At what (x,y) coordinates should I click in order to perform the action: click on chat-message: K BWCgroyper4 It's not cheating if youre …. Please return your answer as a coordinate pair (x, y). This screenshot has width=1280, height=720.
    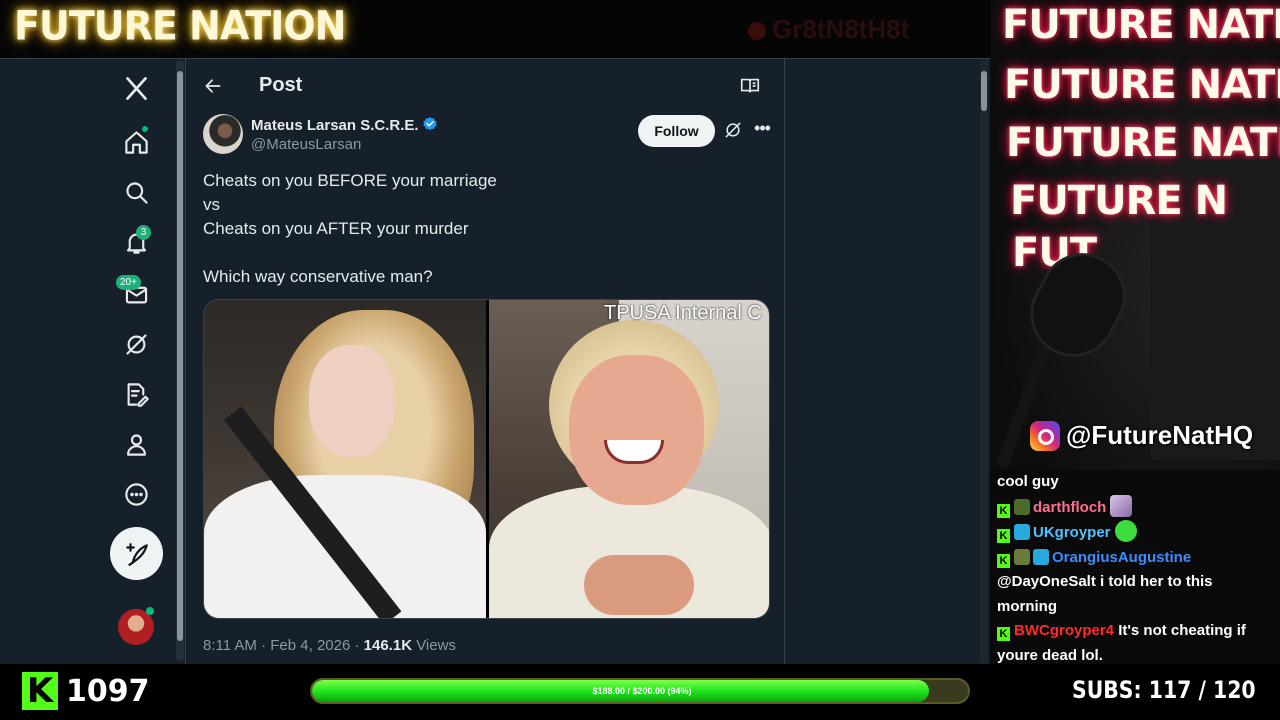
    Looking at the image, I should click on (1135, 641).